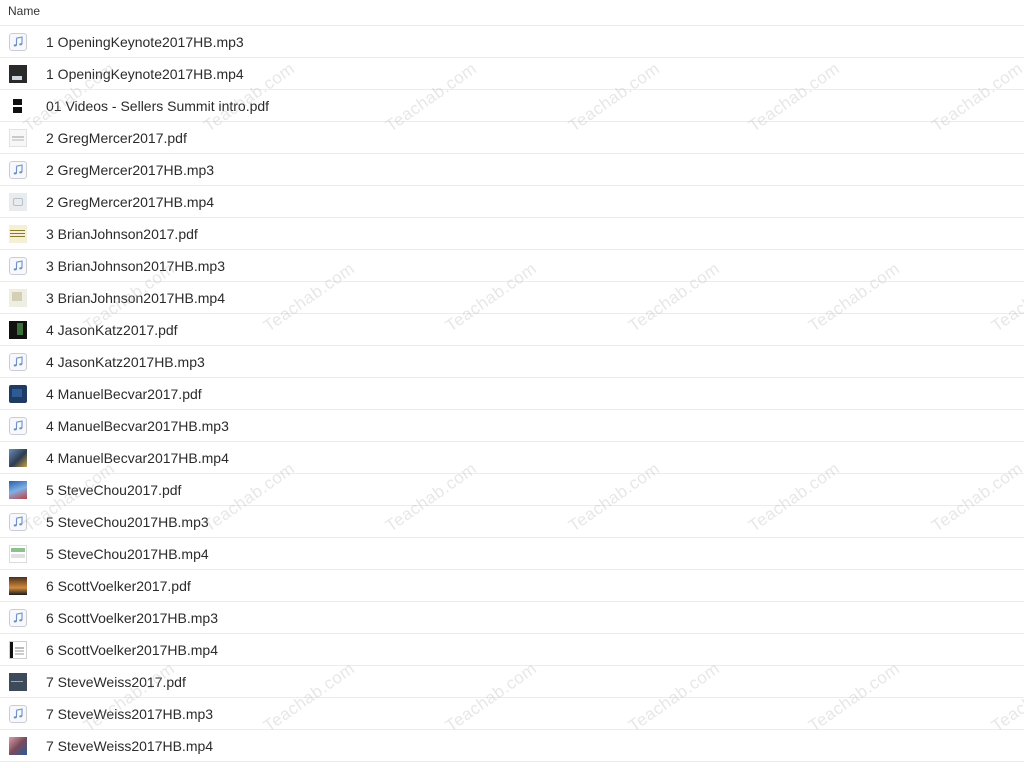  What do you see at coordinates (512, 522) in the screenshot?
I see `file-row: 5 SteveChou2017HB.mp3` at bounding box center [512, 522].